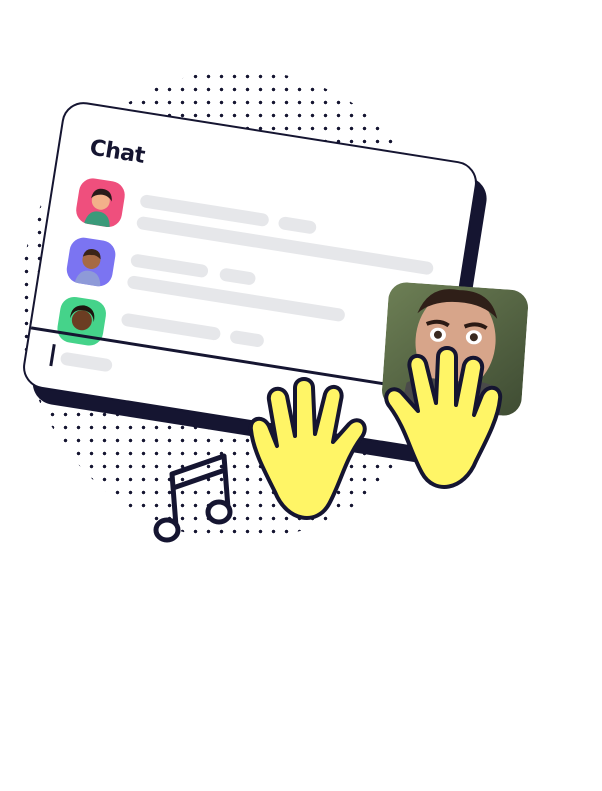 The width and height of the screenshot is (602, 791). What do you see at coordinates (117, 152) in the screenshot?
I see `chat-title: Chat` at bounding box center [117, 152].